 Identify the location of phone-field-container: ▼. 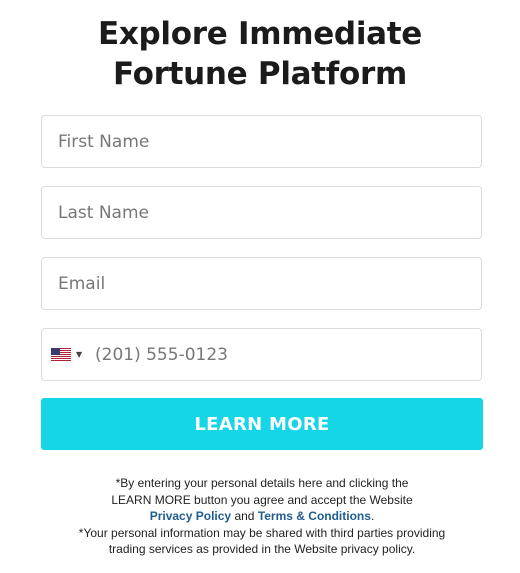
(261, 354).